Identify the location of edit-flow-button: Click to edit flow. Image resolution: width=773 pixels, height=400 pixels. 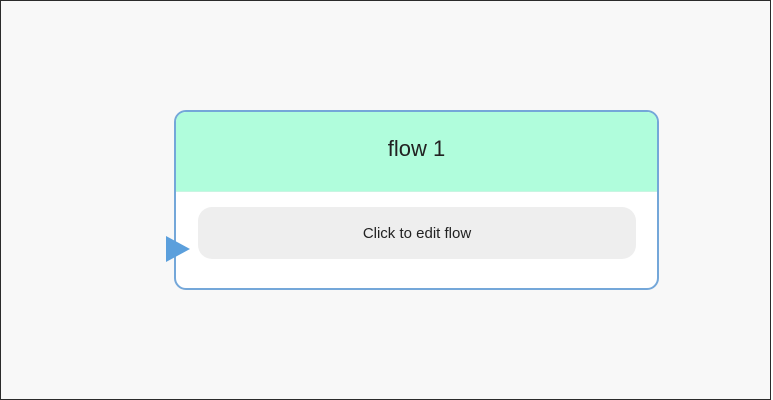
(417, 233).